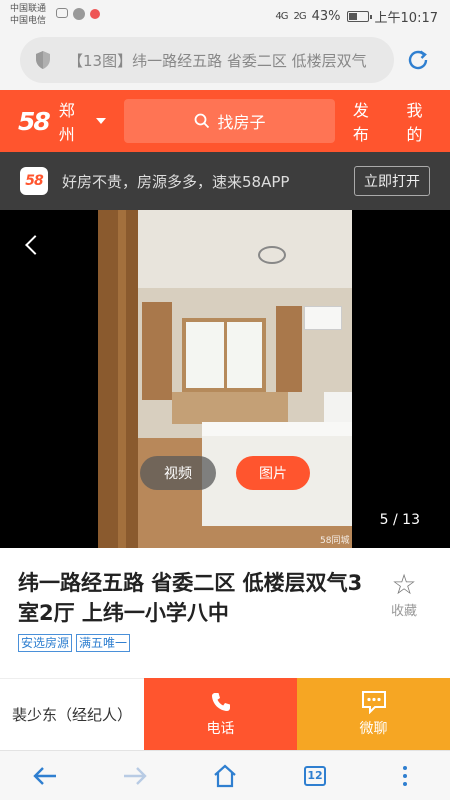 The height and width of the screenshot is (800, 450). I want to click on home-button, so click(225, 776).